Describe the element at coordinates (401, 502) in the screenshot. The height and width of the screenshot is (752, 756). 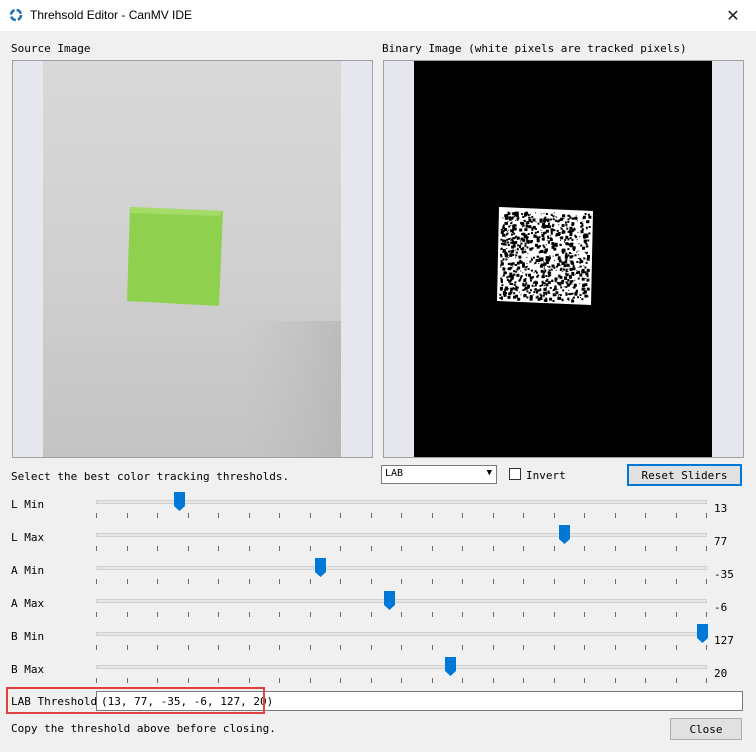
I see `slider-l-min` at that location.